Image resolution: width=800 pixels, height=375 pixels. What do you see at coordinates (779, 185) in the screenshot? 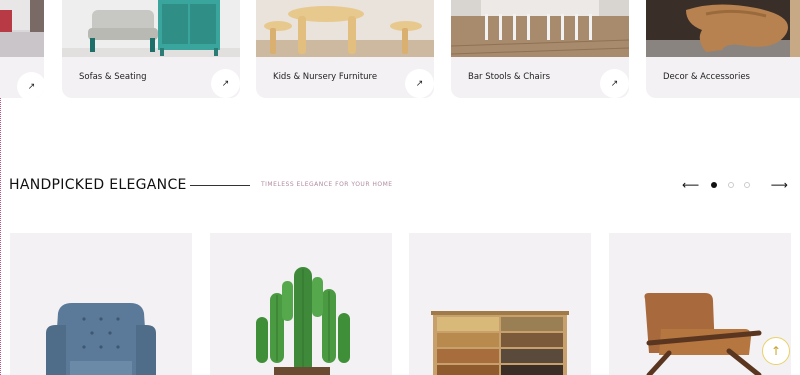
I see `arrow-right-icon: ⟶` at bounding box center [779, 185].